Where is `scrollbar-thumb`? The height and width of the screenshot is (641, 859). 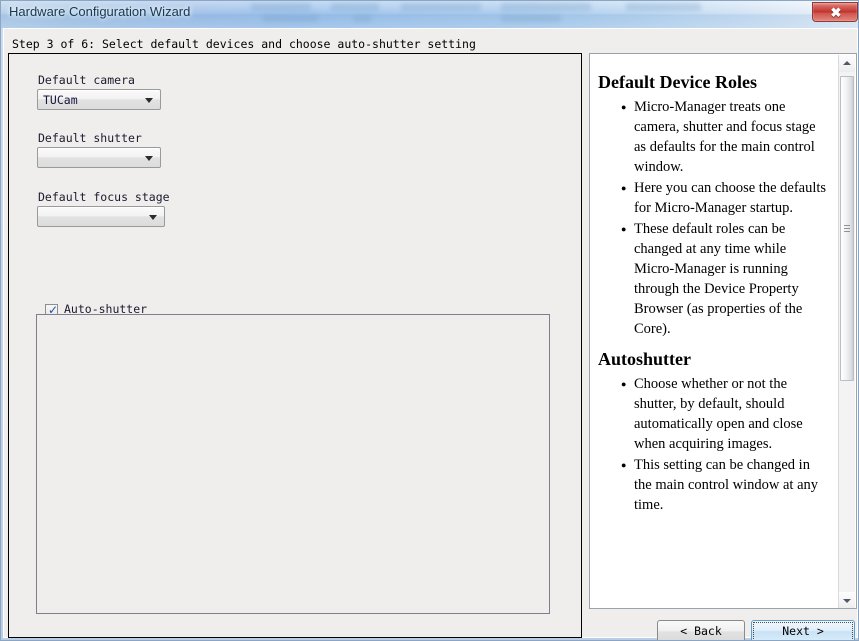 scrollbar-thumb is located at coordinates (847, 228).